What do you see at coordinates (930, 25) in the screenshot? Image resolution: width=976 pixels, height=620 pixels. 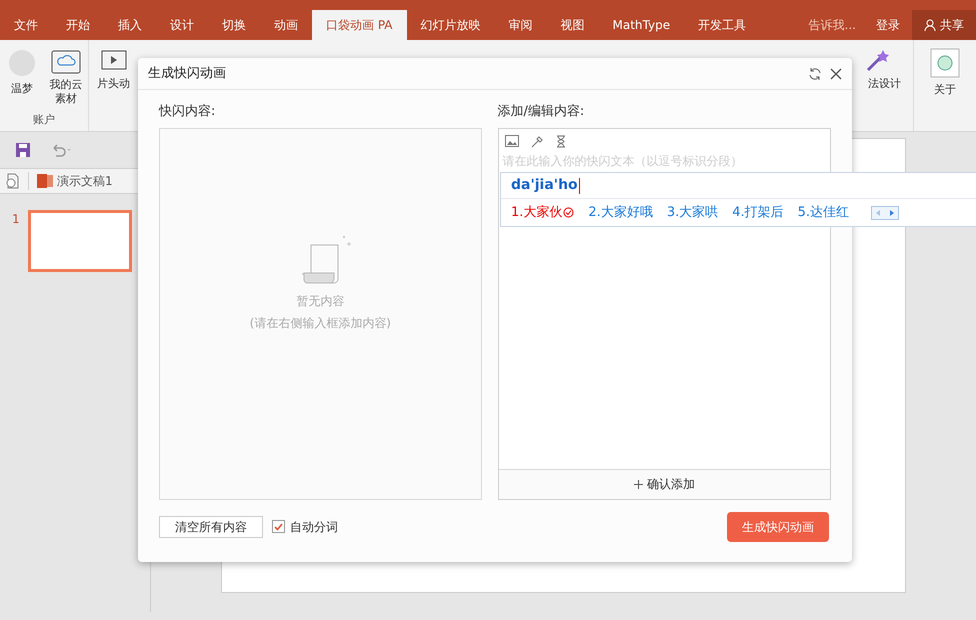 I see `person-icon` at bounding box center [930, 25].